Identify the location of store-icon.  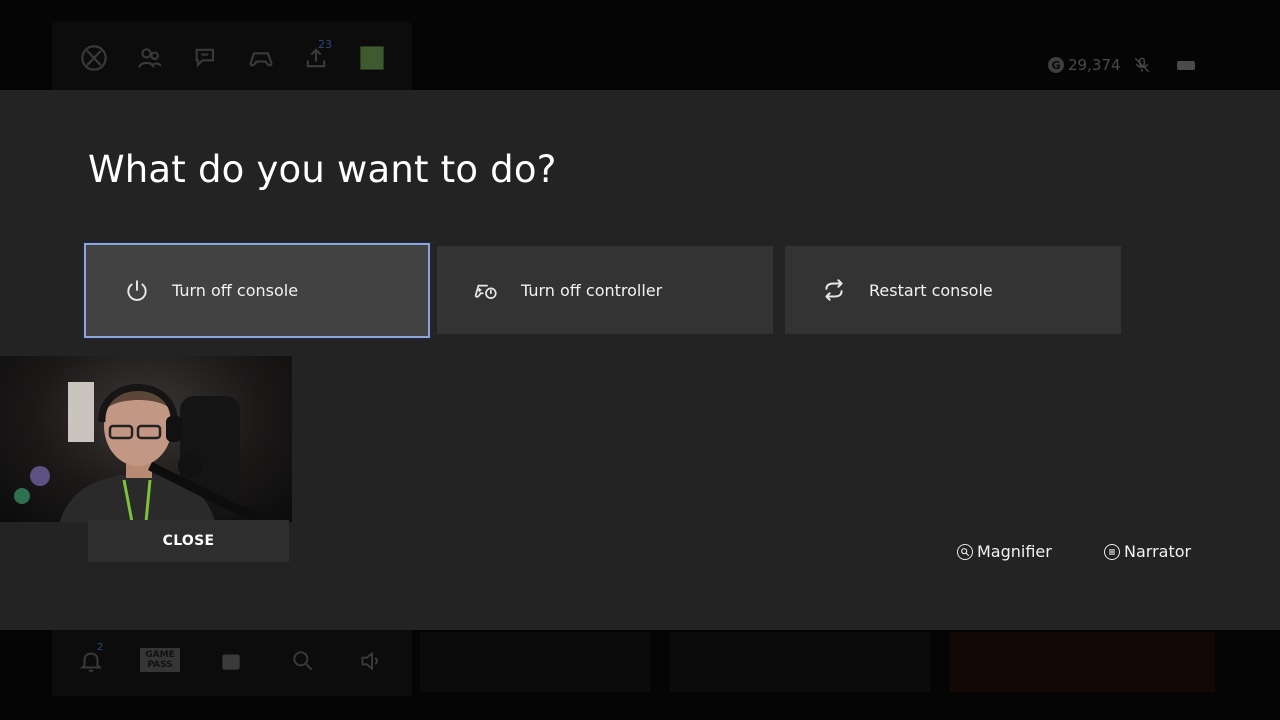
(231, 661).